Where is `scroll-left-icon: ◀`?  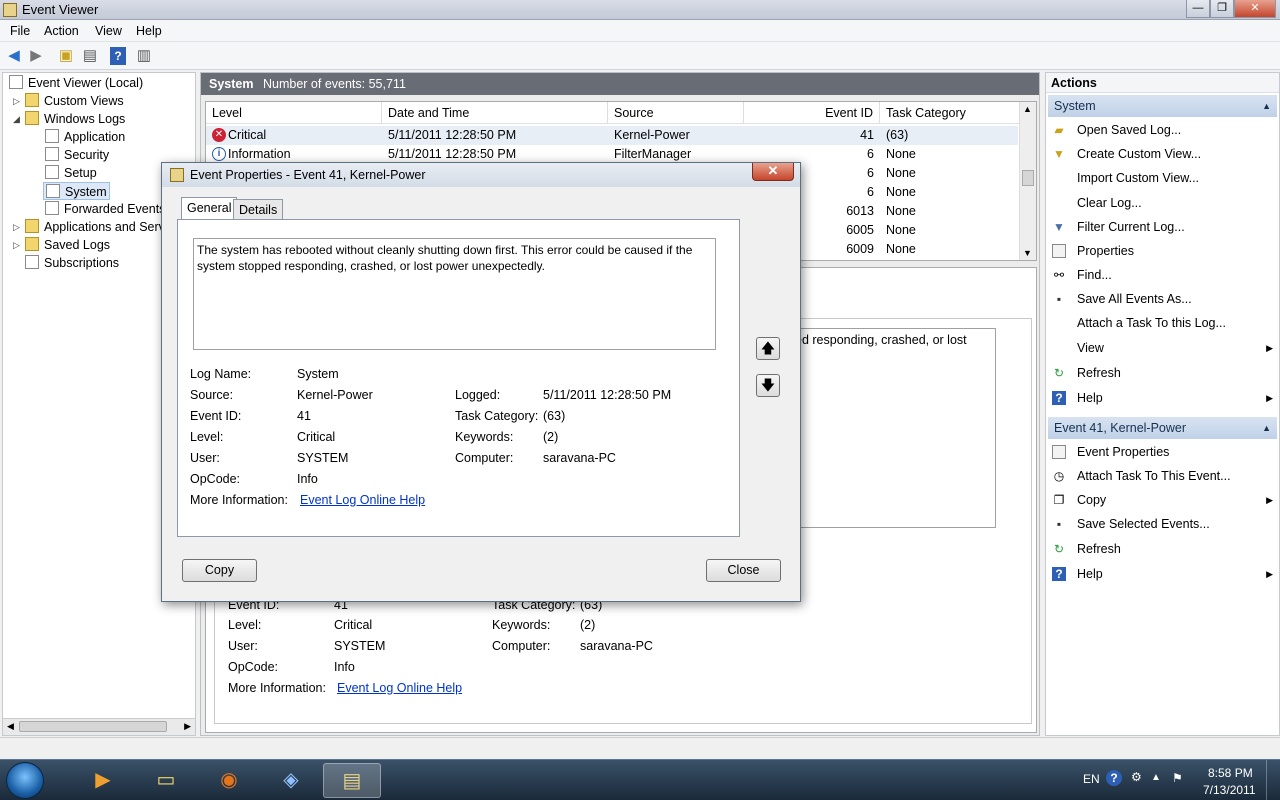
scroll-left-icon: ◀ is located at coordinates (10, 726).